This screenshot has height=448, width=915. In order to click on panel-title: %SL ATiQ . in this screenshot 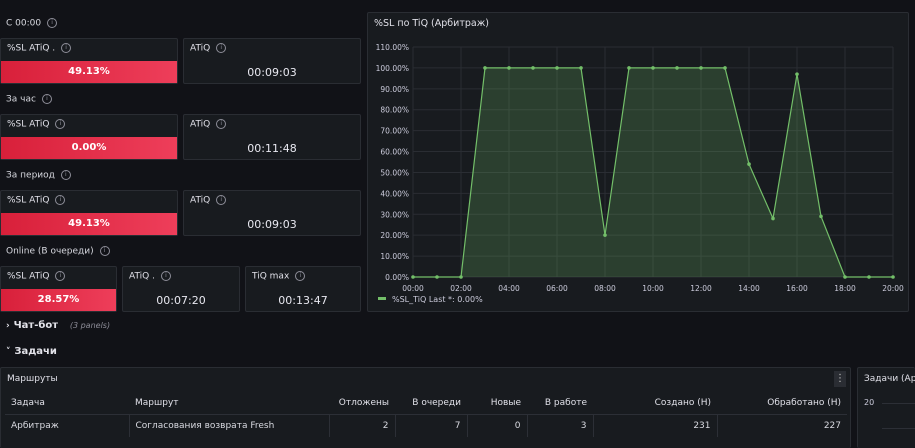, I will do `click(31, 48)`.